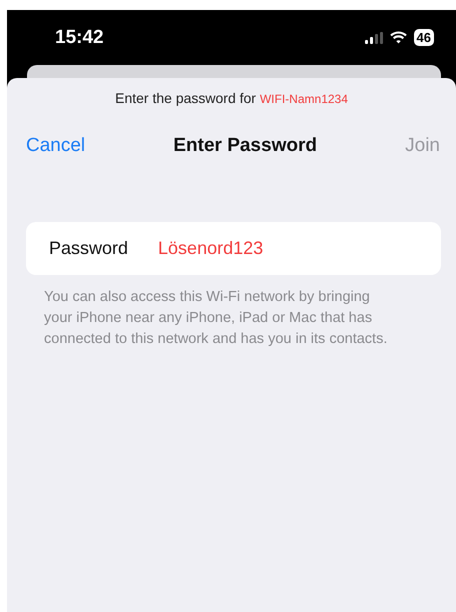  What do you see at coordinates (245, 146) in the screenshot?
I see `sheet-title: Enter Password` at bounding box center [245, 146].